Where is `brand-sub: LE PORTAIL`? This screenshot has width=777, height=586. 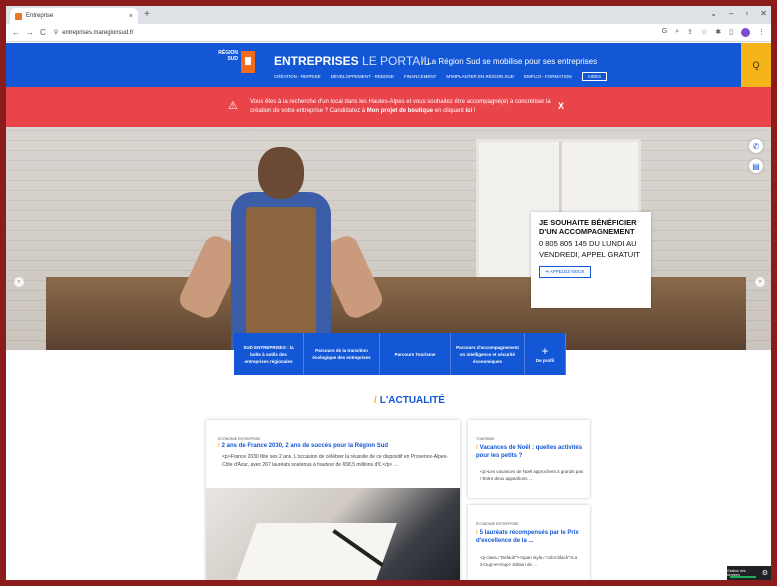 brand-sub: LE PORTAIL is located at coordinates (394, 61).